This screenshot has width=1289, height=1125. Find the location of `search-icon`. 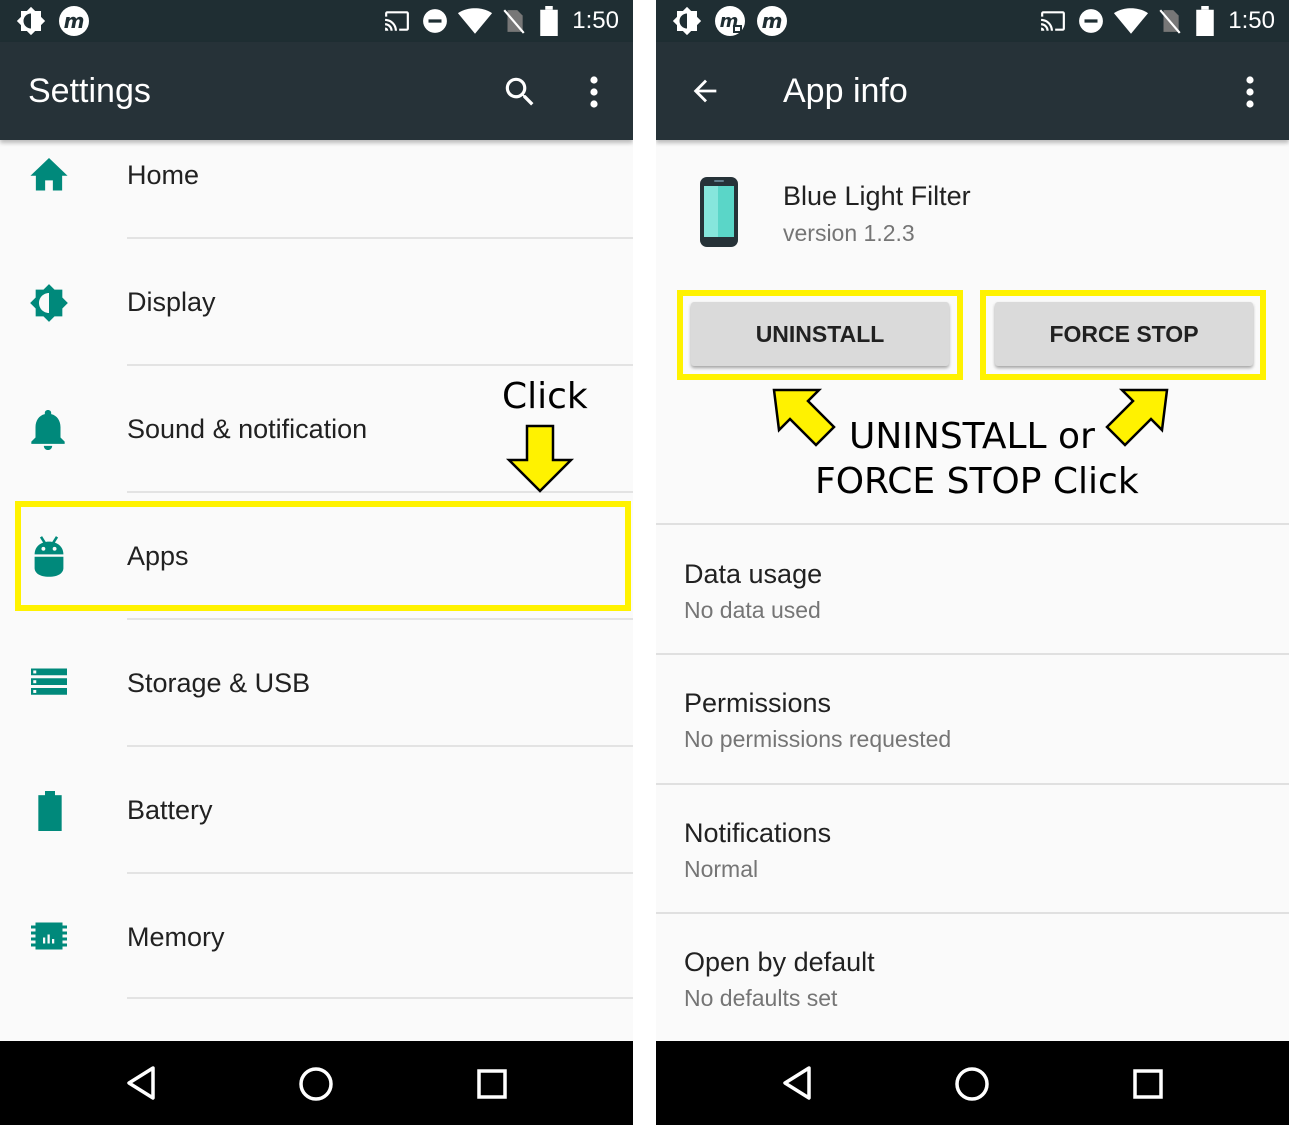

search-icon is located at coordinates (520, 92).